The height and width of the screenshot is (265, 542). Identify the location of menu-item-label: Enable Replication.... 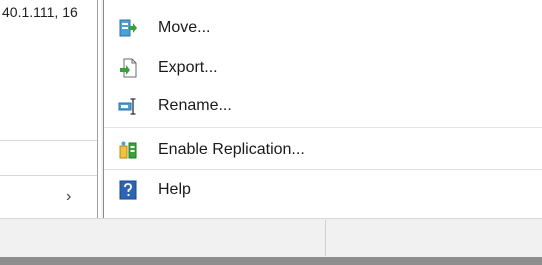
(231, 149).